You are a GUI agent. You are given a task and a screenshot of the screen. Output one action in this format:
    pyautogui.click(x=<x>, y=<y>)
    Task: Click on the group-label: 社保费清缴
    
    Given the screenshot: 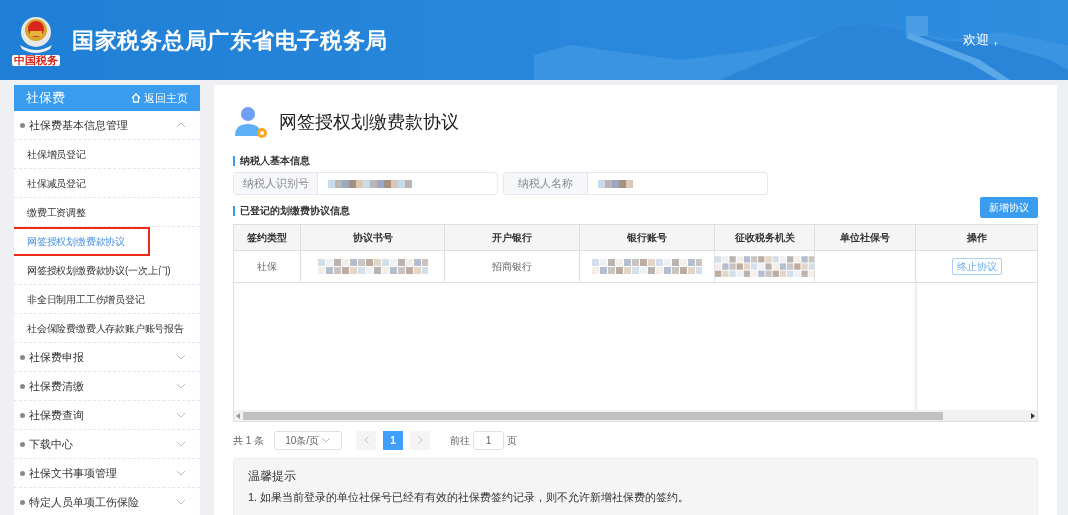 What is the action you would take?
    pyautogui.click(x=57, y=386)
    